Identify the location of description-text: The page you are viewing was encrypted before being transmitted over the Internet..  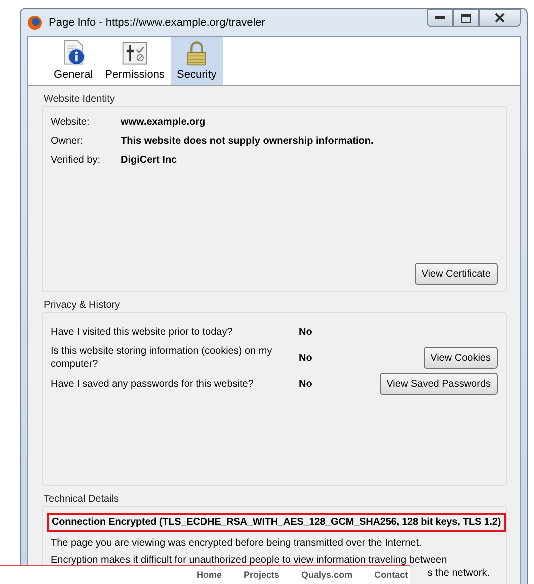
(237, 543).